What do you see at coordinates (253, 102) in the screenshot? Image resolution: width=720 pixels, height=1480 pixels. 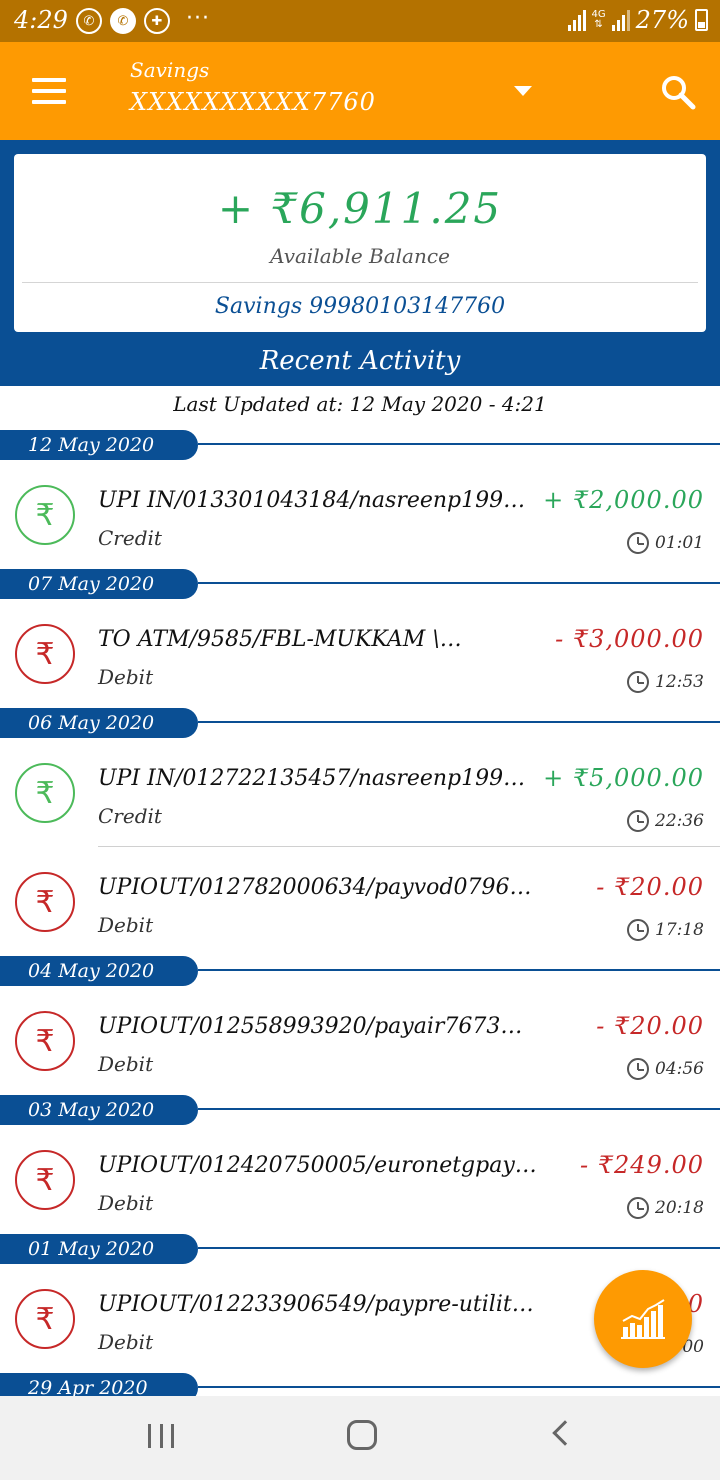 I see `account-selector: XXXXXXXXXX7760` at bounding box center [253, 102].